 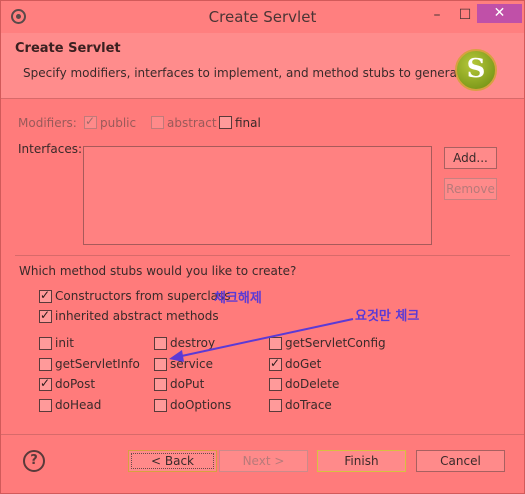 What do you see at coordinates (172, 461) in the screenshot?
I see `back-button: < Back` at bounding box center [172, 461].